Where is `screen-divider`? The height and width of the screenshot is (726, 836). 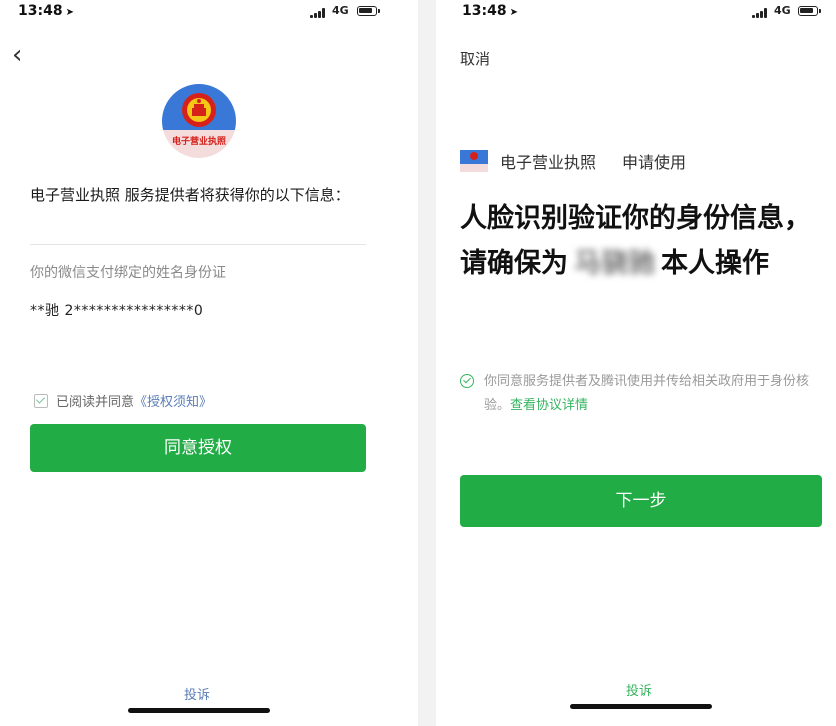
screen-divider is located at coordinates (427, 363).